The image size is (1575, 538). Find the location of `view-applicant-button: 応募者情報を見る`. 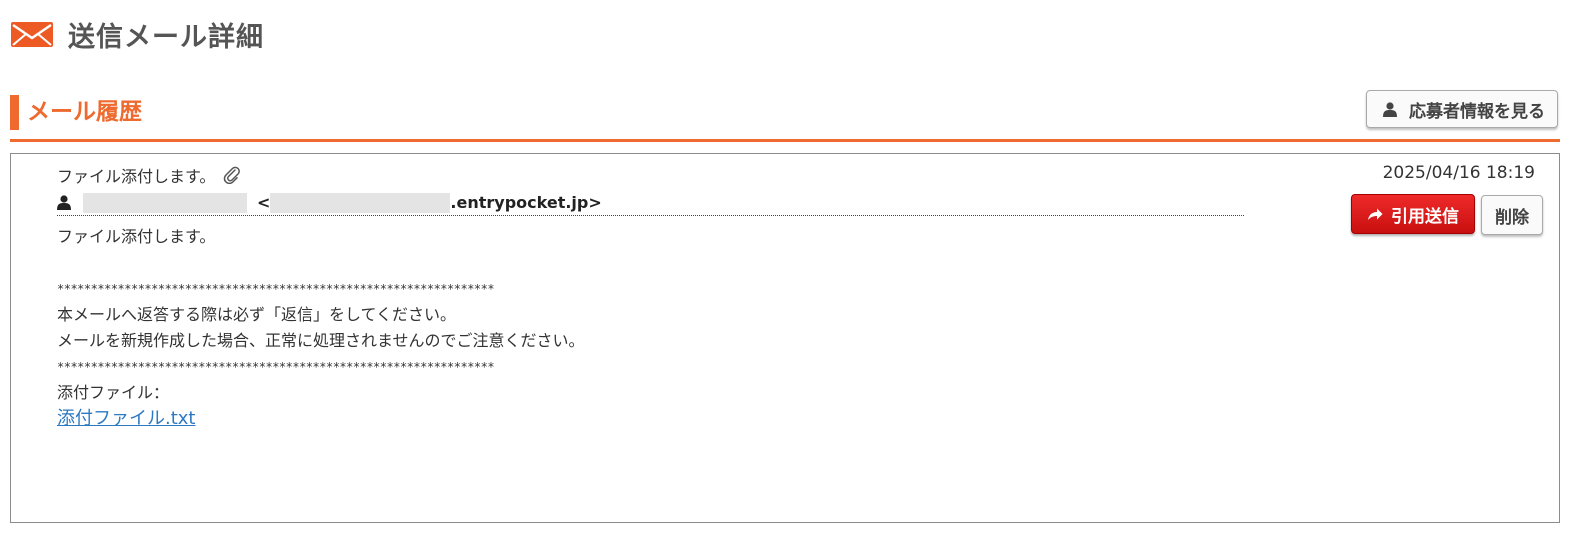

view-applicant-button: 応募者情報を見る is located at coordinates (1462, 109).